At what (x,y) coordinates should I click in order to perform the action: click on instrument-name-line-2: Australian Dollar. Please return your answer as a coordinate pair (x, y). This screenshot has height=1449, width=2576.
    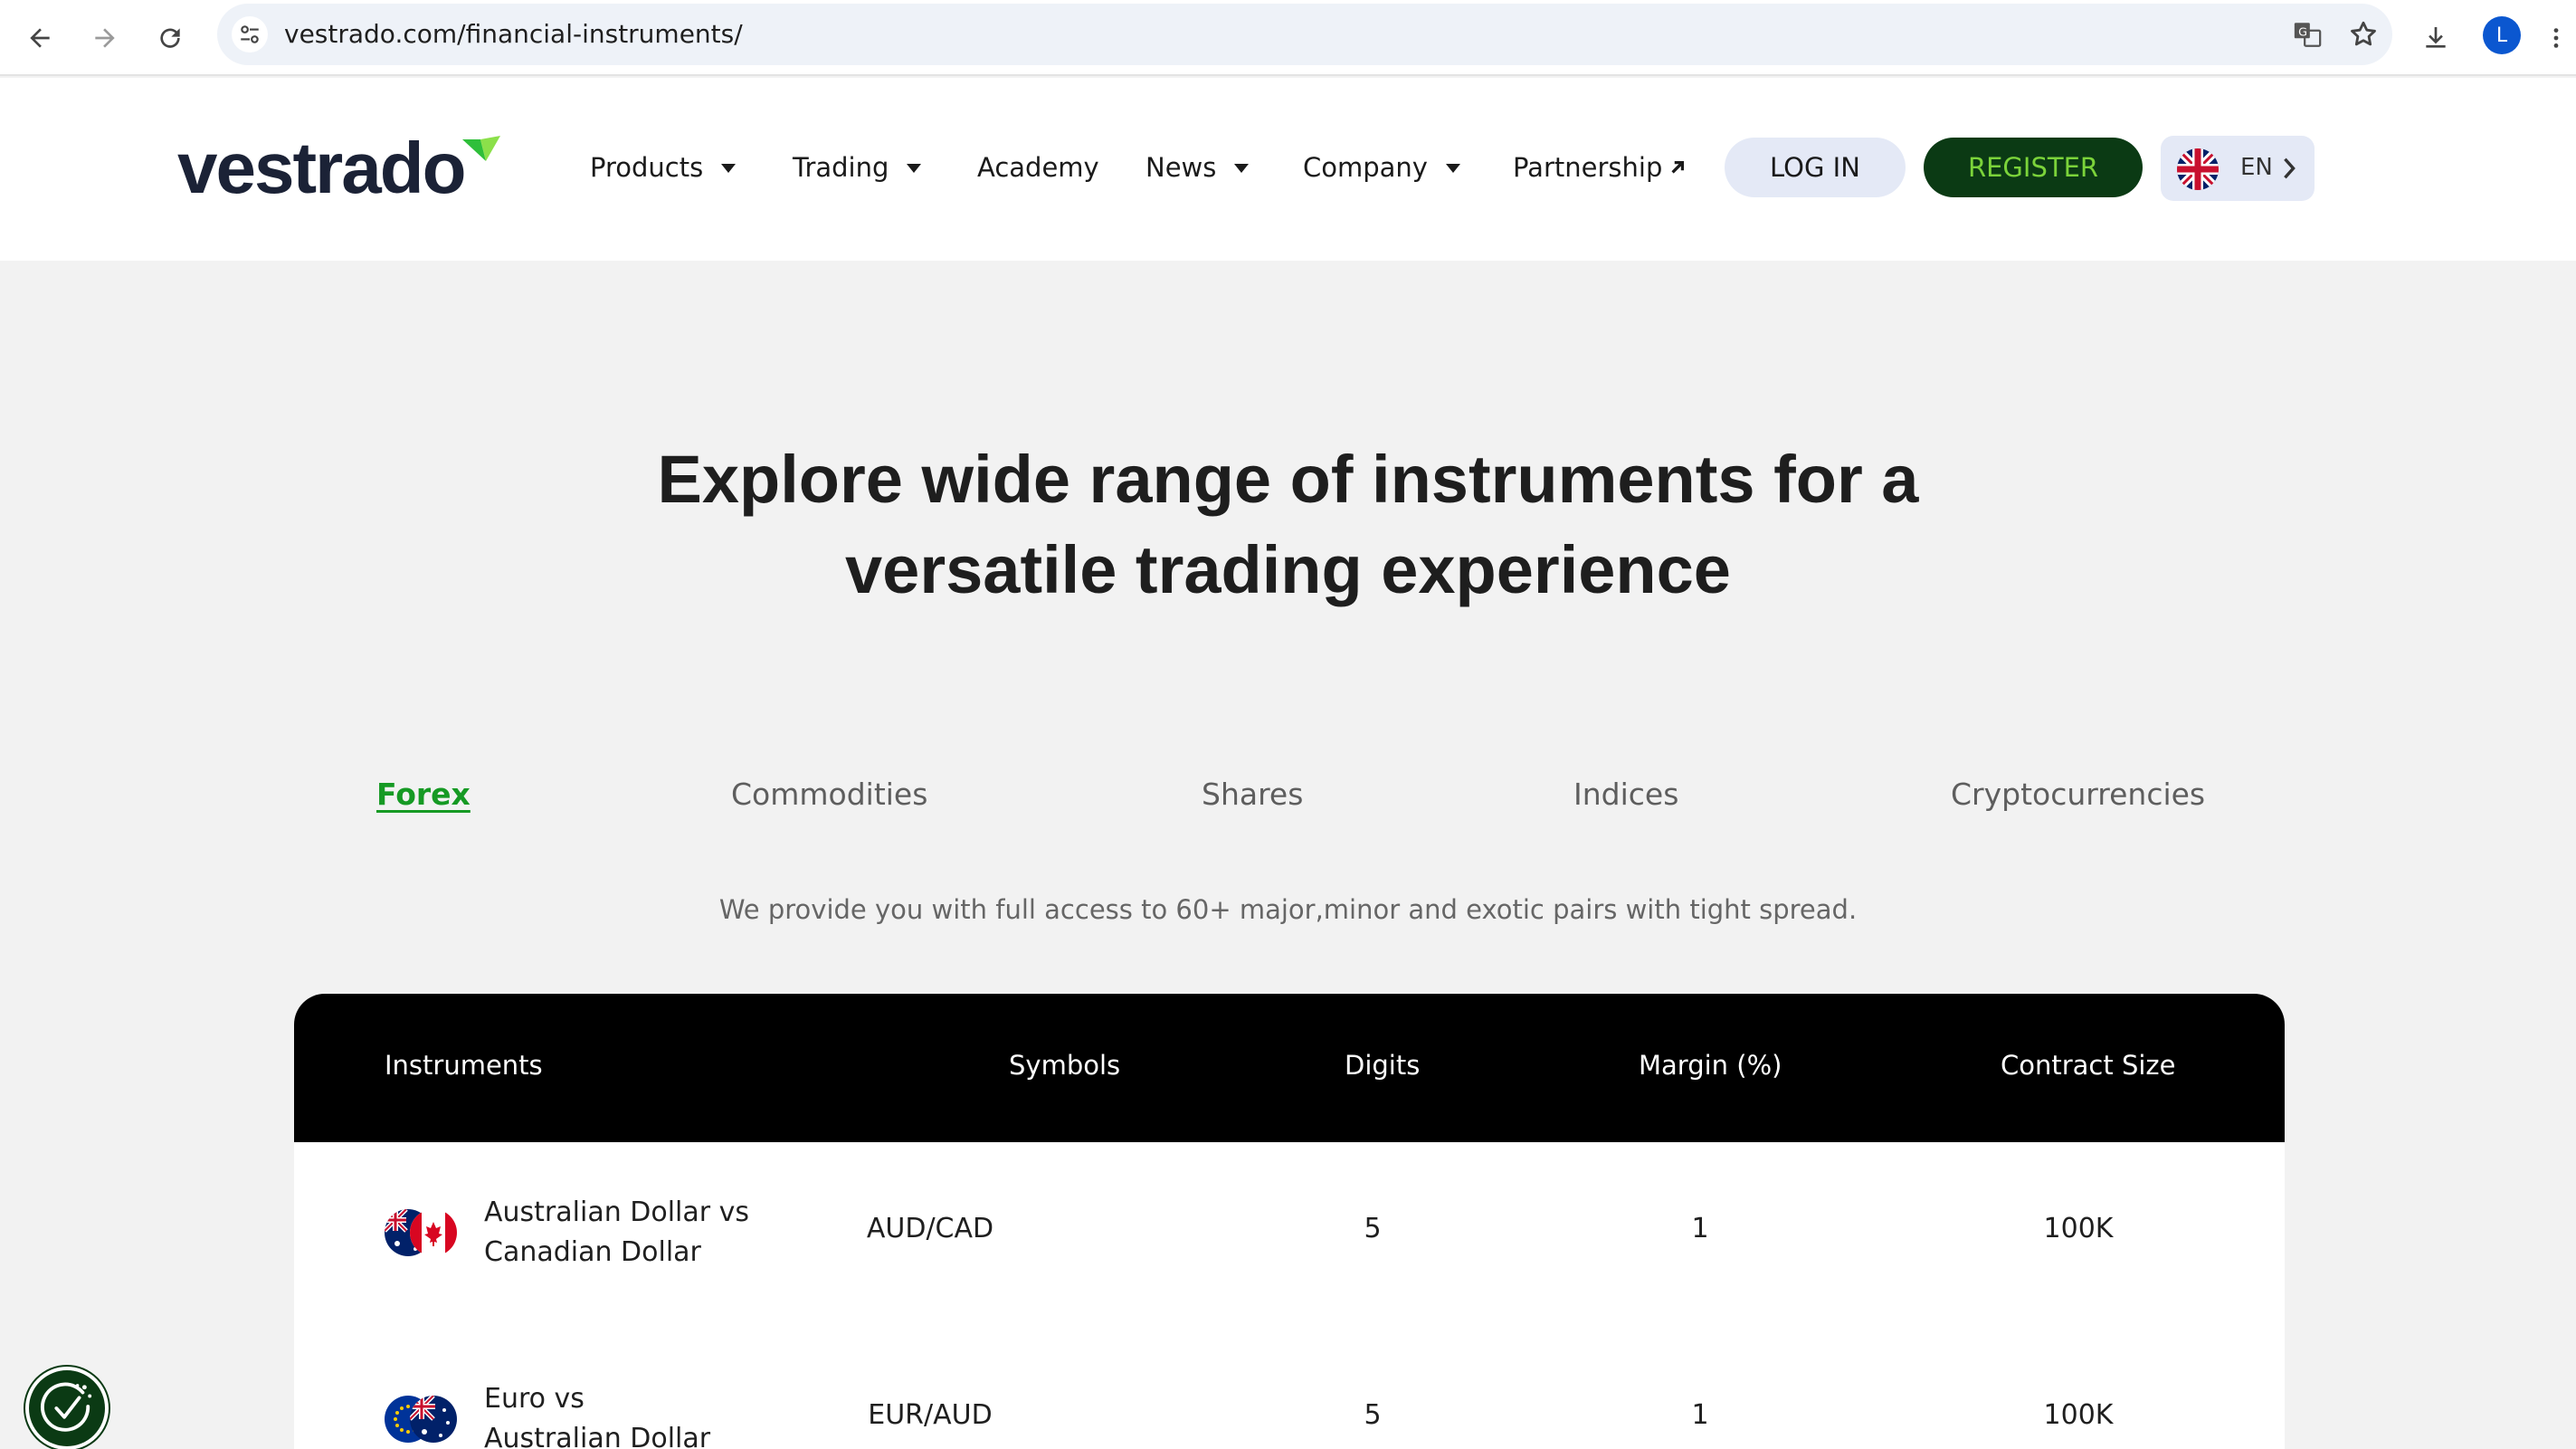
    Looking at the image, I should click on (598, 1436).